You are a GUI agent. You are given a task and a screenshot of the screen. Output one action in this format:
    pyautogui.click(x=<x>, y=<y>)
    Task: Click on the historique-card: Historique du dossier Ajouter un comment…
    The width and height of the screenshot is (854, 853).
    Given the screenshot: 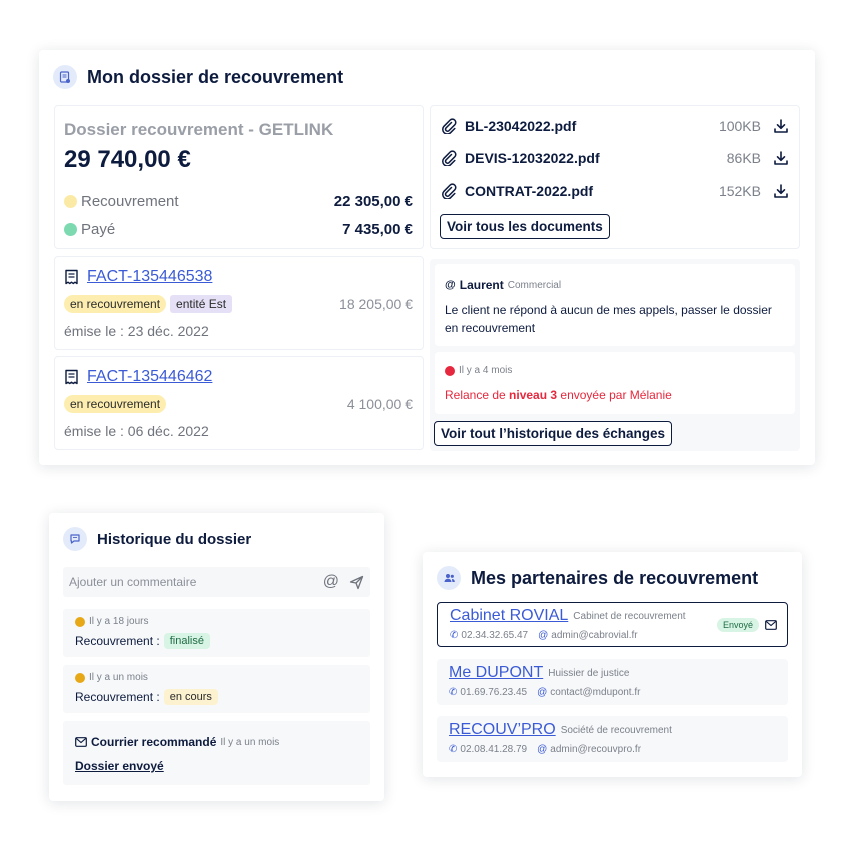 What is the action you would take?
    pyautogui.click(x=216, y=657)
    